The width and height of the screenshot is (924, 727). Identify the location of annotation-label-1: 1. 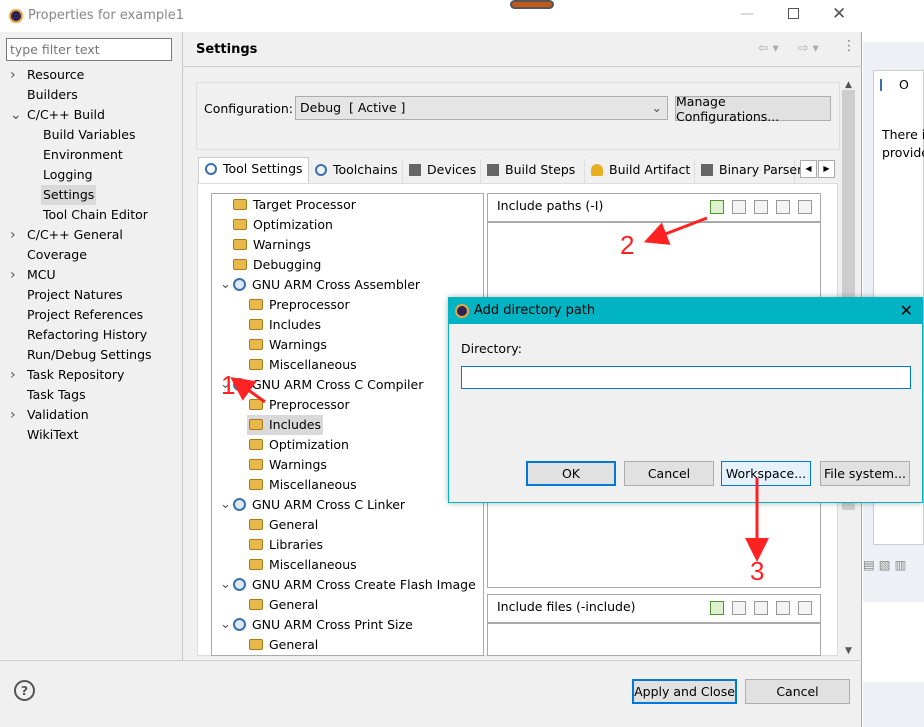
(228, 385).